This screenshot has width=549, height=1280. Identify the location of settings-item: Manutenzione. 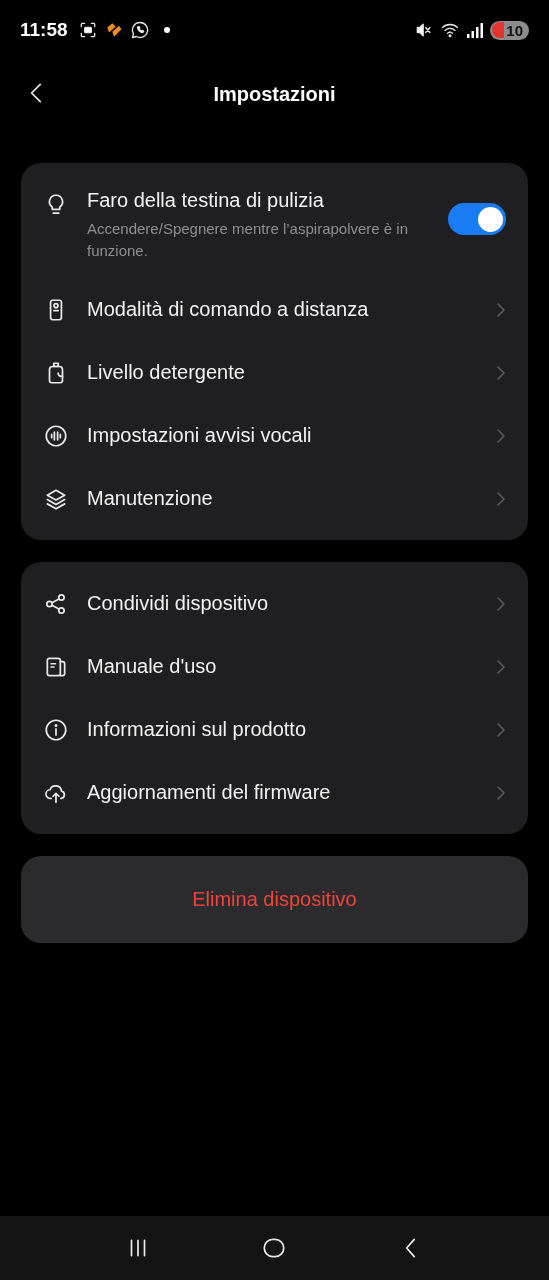
(274, 498).